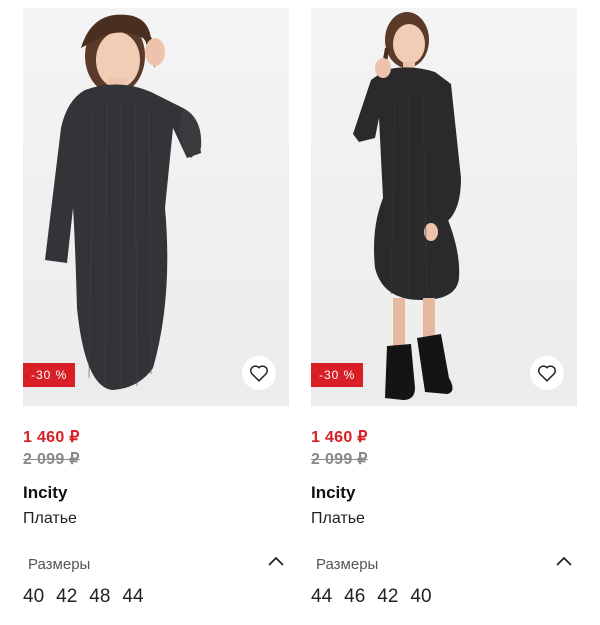  What do you see at coordinates (99, 597) in the screenshot?
I see `size-option: 48` at bounding box center [99, 597].